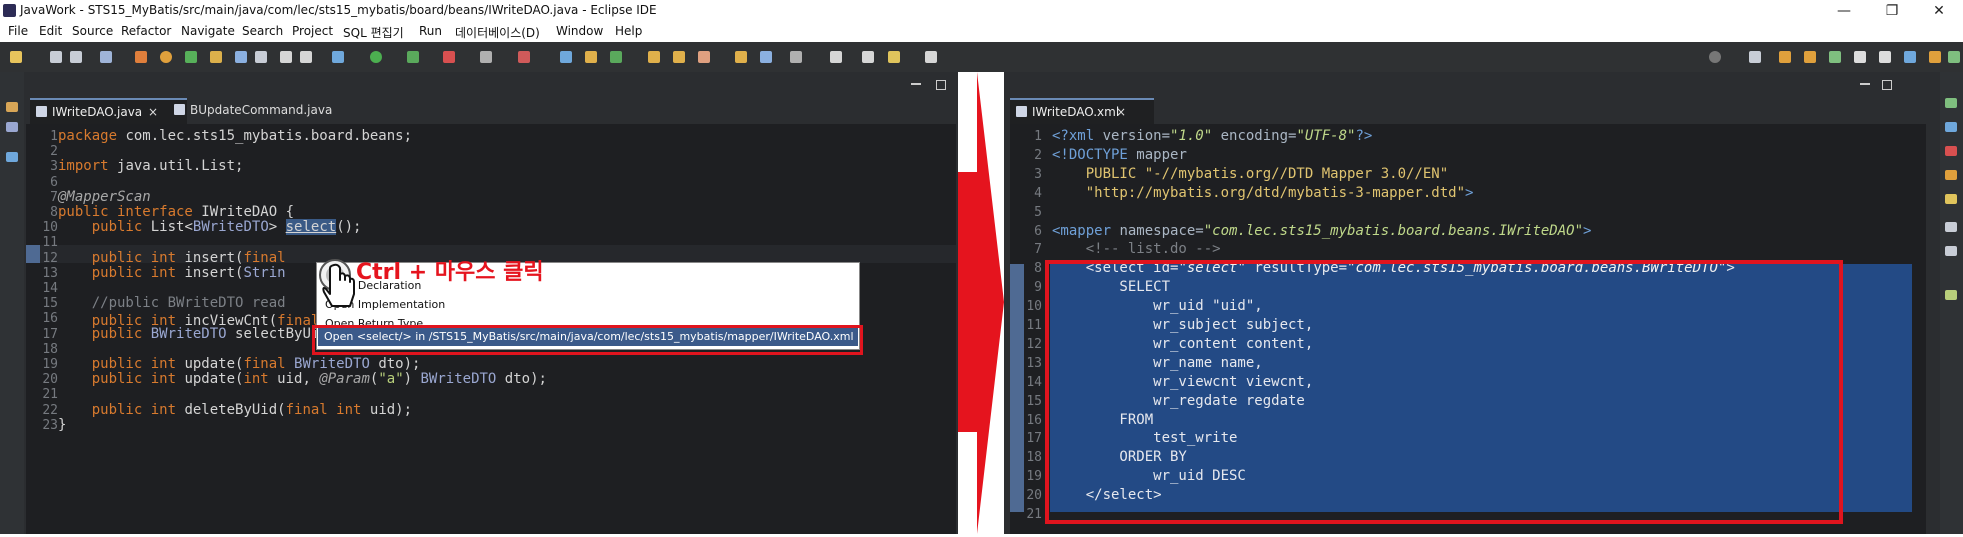 The width and height of the screenshot is (1963, 537). Describe the element at coordinates (191, 57) in the screenshot. I see `open-type-icon` at that location.